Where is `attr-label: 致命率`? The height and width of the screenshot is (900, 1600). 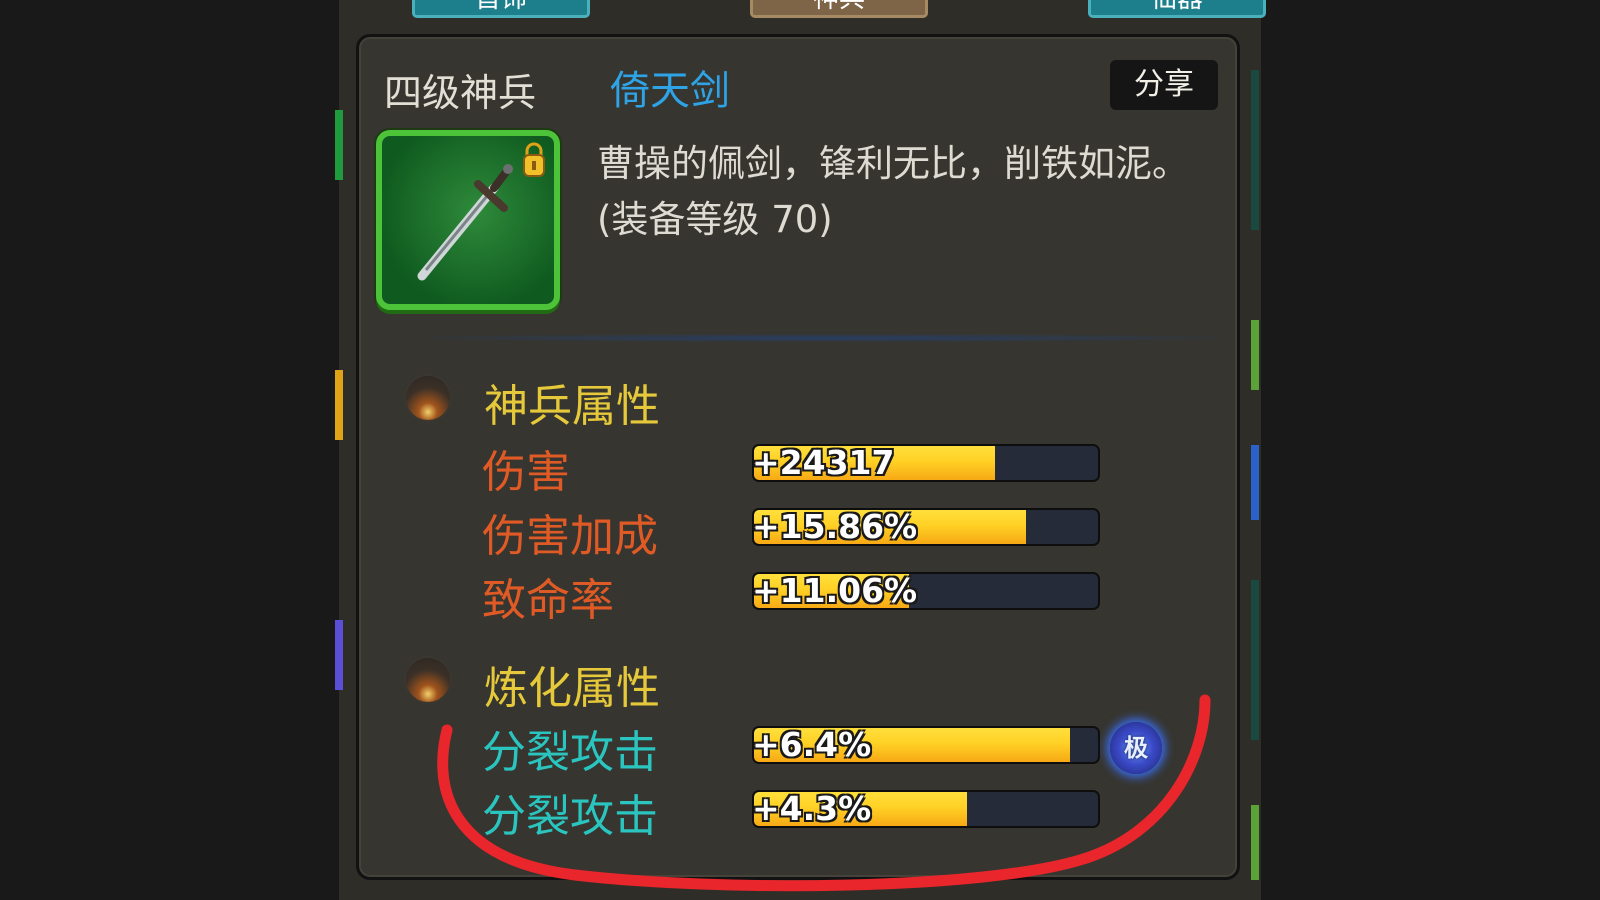 attr-label: 致命率 is located at coordinates (548, 600).